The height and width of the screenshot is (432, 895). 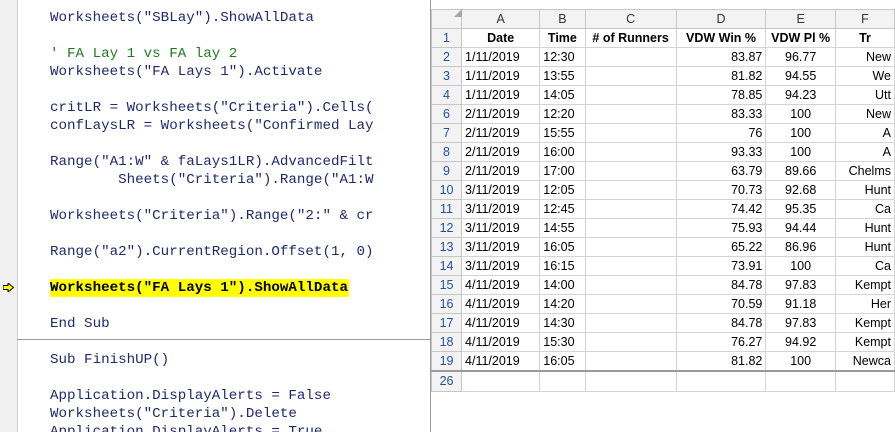 What do you see at coordinates (864, 266) in the screenshot?
I see `cell-track: Ca` at bounding box center [864, 266].